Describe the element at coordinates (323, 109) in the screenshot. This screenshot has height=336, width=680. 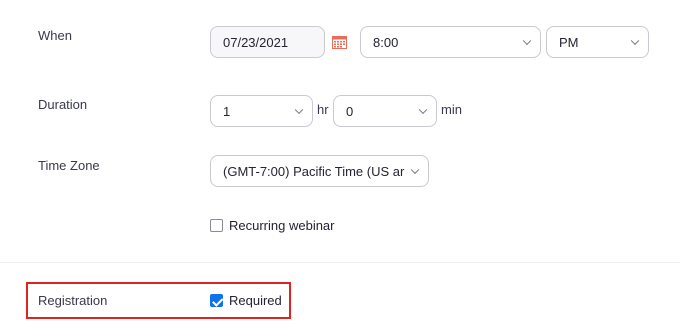
I see `hours-unit-label: hr` at that location.